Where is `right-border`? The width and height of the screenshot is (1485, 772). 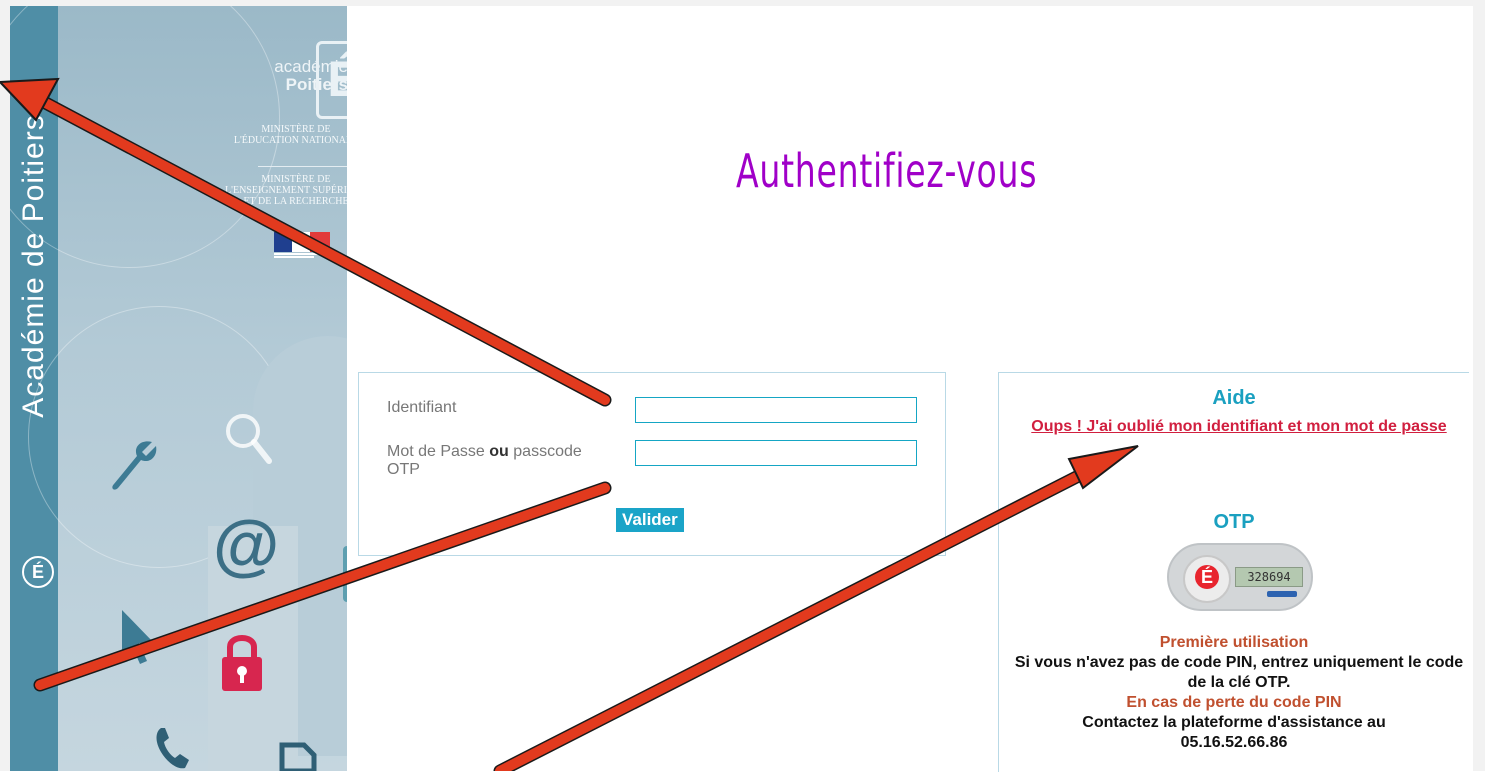
right-border is located at coordinates (1479, 385).